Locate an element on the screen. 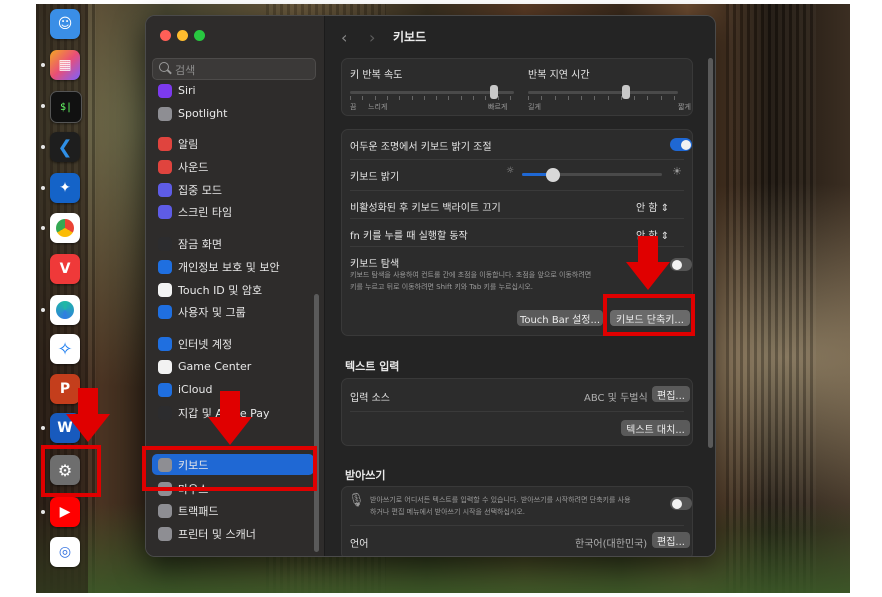 The image size is (882, 597). repeat-min-label: 끔 is located at coordinates (353, 107).